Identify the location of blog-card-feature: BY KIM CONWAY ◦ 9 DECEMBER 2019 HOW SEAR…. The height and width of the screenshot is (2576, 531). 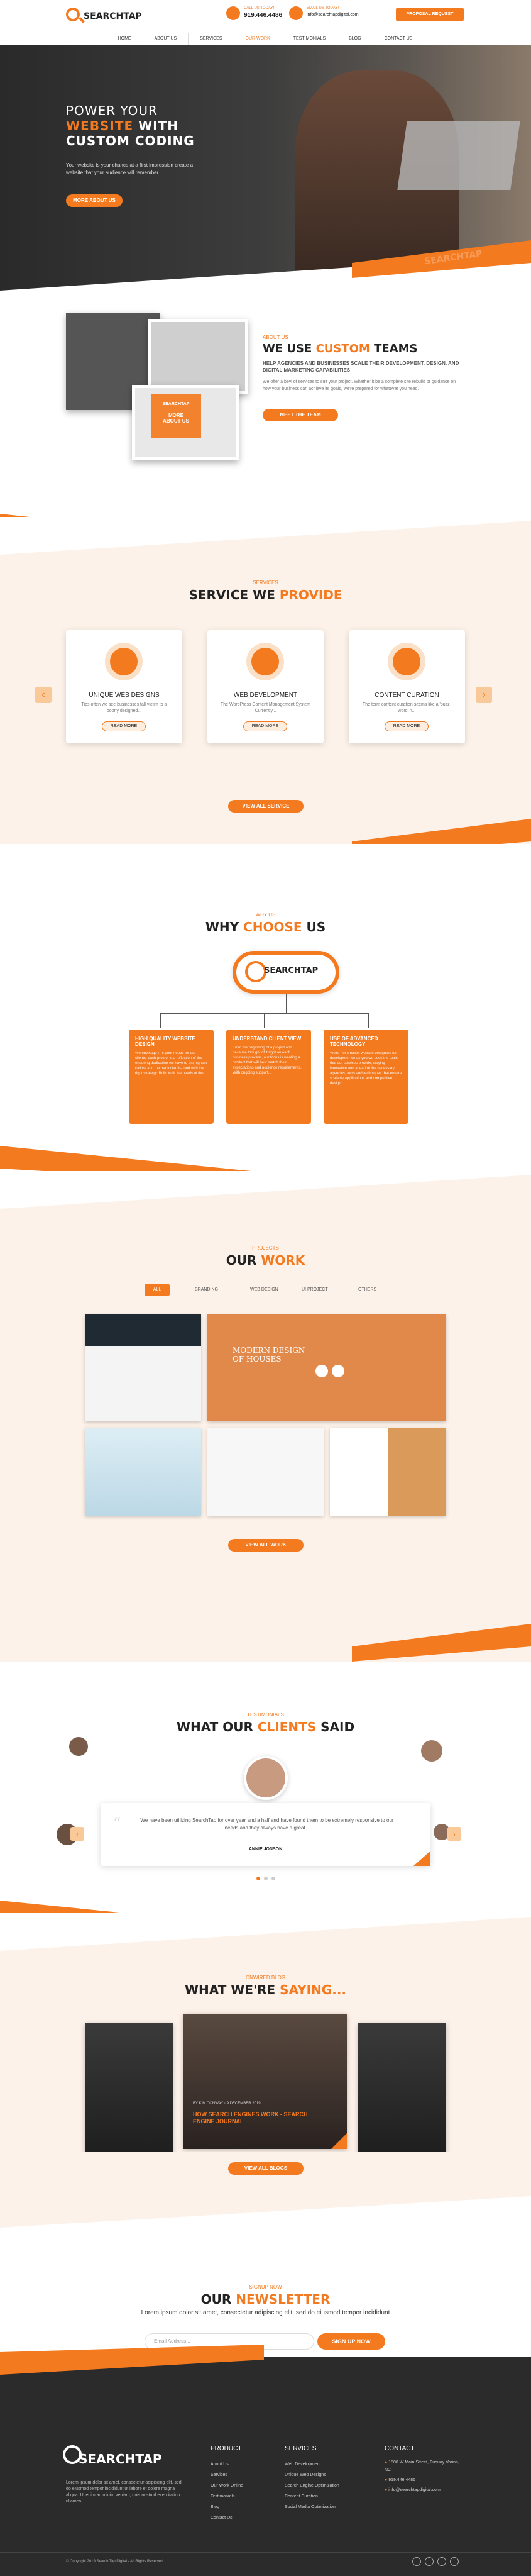
(265, 2081).